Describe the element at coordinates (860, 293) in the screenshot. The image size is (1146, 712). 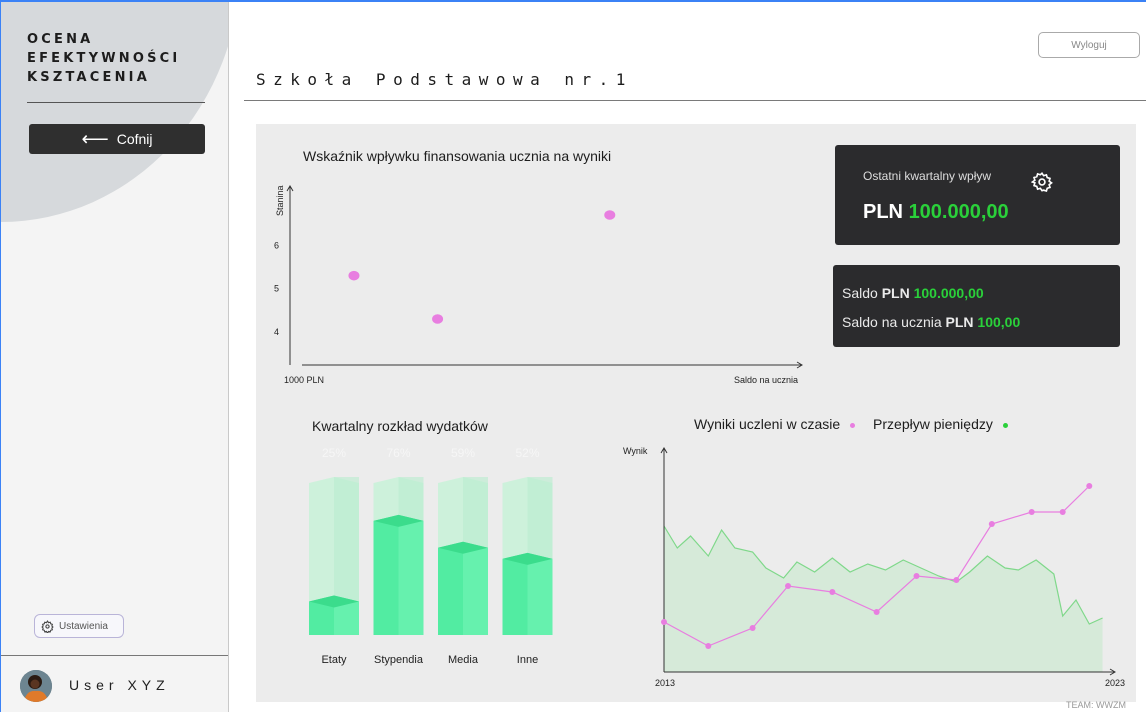
I see `balance-label: Saldo` at that location.